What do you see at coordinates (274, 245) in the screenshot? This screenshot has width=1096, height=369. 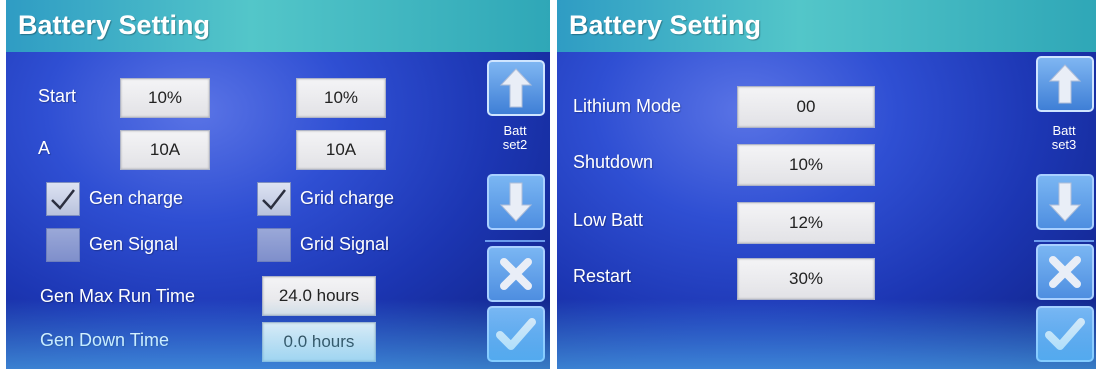 I see `grid-signal-checkbox` at bounding box center [274, 245].